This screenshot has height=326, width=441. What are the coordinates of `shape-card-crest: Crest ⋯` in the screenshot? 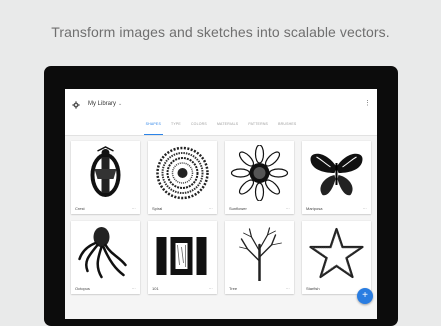 It's located at (105, 177).